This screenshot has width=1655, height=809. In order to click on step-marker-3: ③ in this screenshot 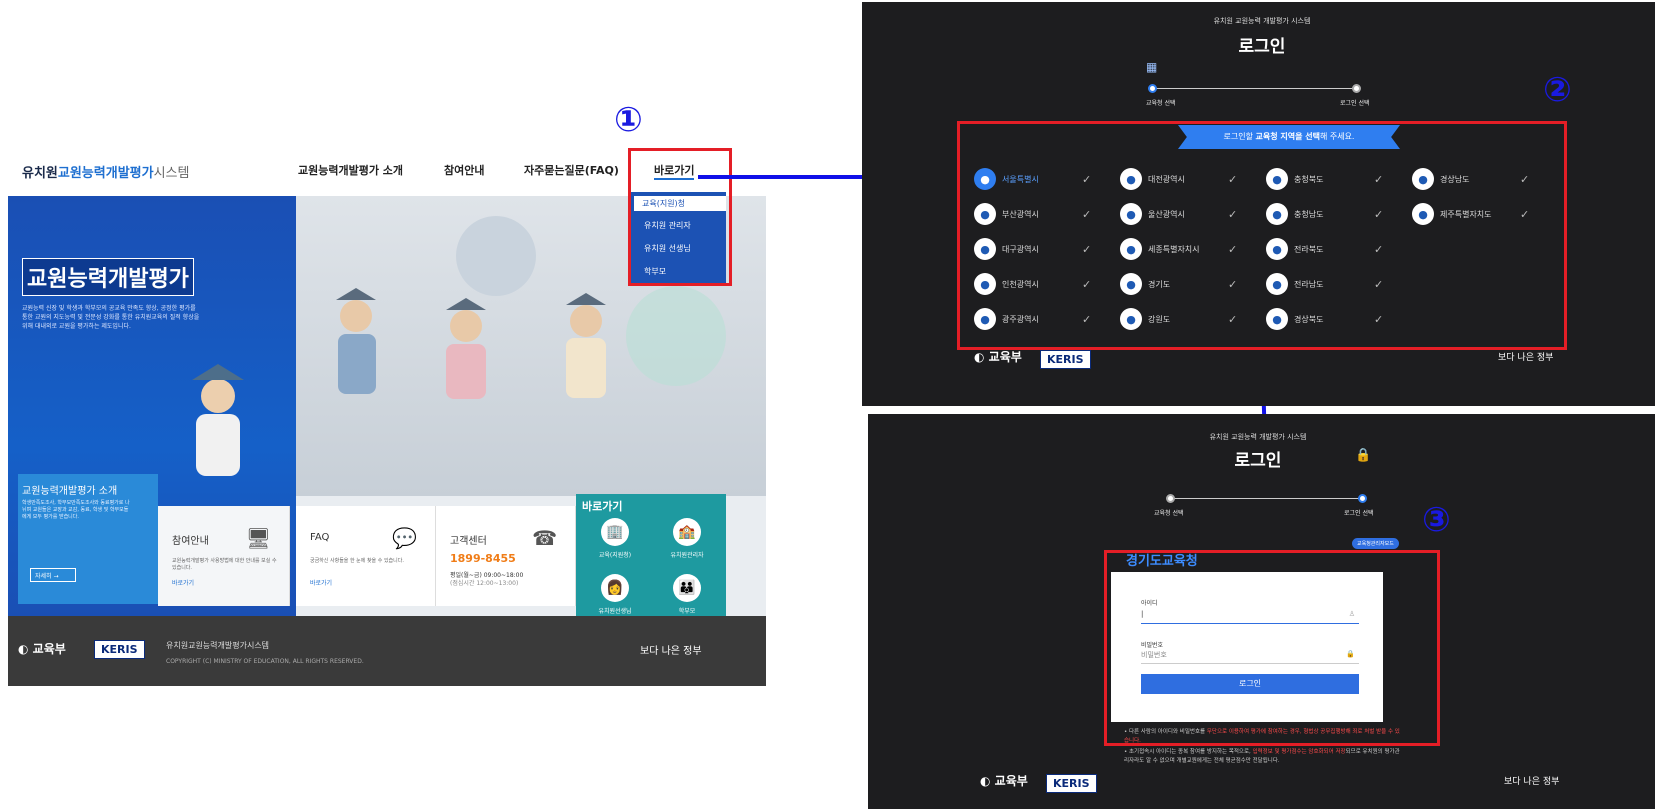, I will do `click(1436, 520)`.